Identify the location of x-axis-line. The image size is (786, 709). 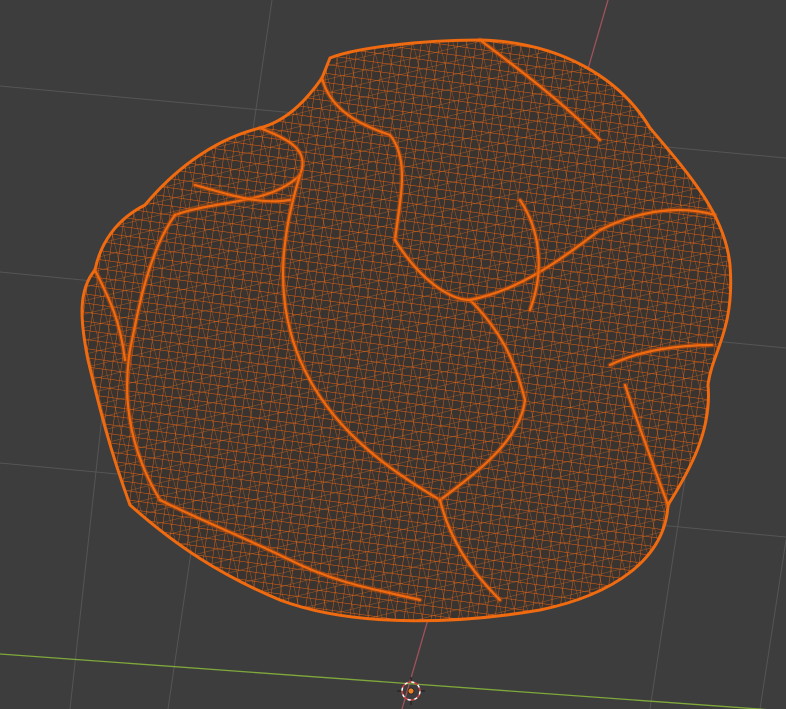
(384, 681).